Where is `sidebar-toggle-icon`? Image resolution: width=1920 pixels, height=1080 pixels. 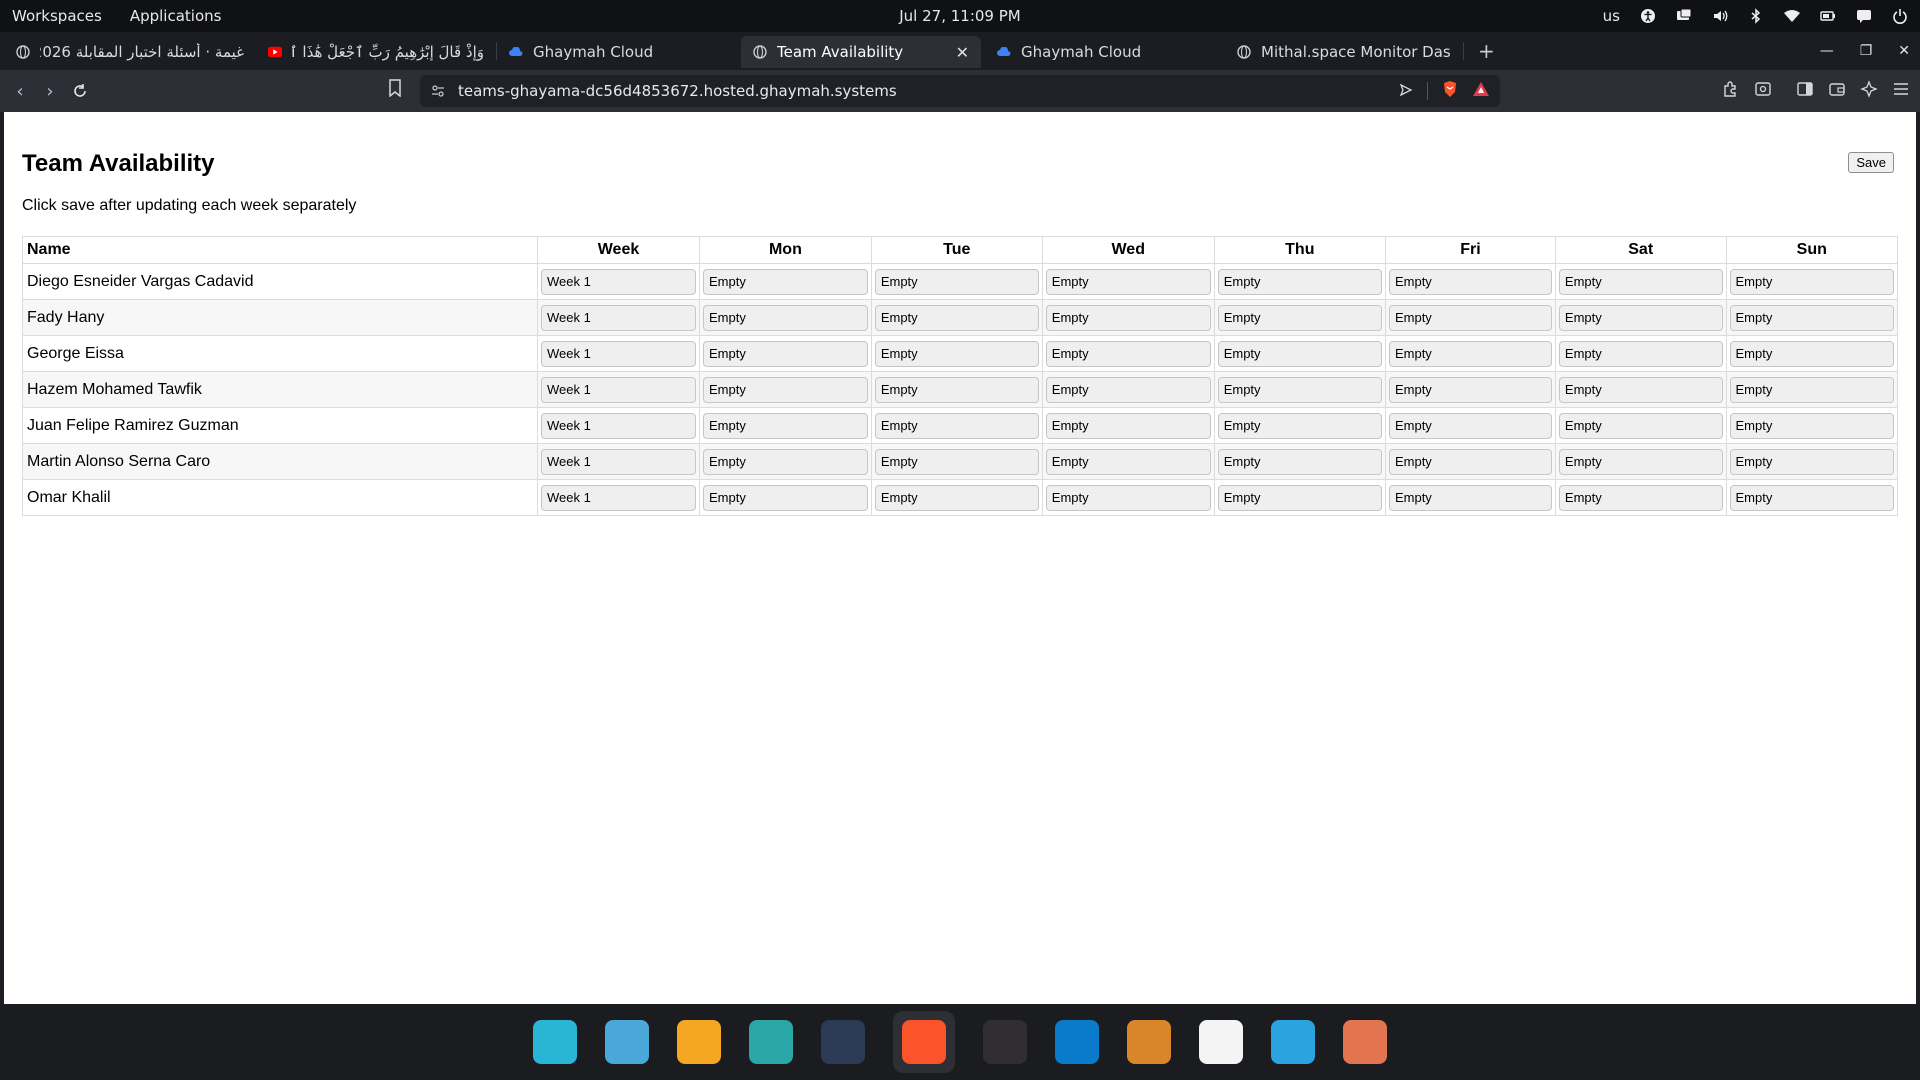 sidebar-toggle-icon is located at coordinates (1805, 91).